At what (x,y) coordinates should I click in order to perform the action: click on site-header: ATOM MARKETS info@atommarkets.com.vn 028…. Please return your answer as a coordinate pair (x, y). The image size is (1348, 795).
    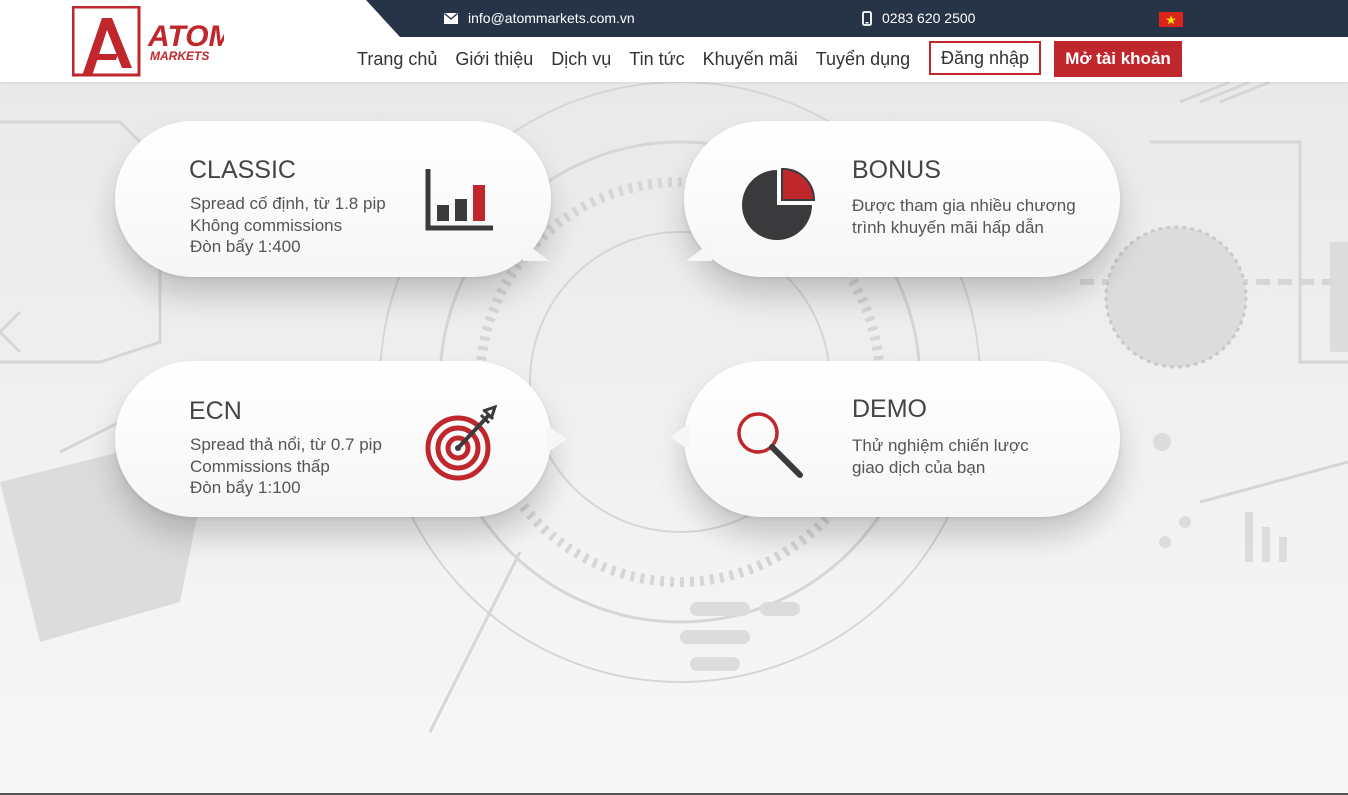
    Looking at the image, I should click on (674, 41).